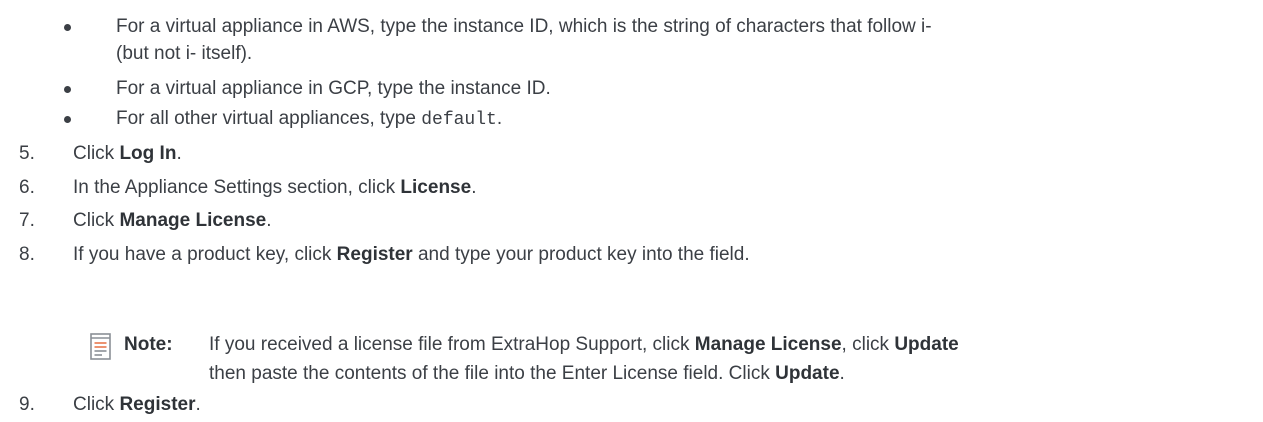 The height and width of the screenshot is (422, 1263). What do you see at coordinates (184, 53) in the screenshot?
I see `bullet-text-continued: (but not i- itself).` at bounding box center [184, 53].